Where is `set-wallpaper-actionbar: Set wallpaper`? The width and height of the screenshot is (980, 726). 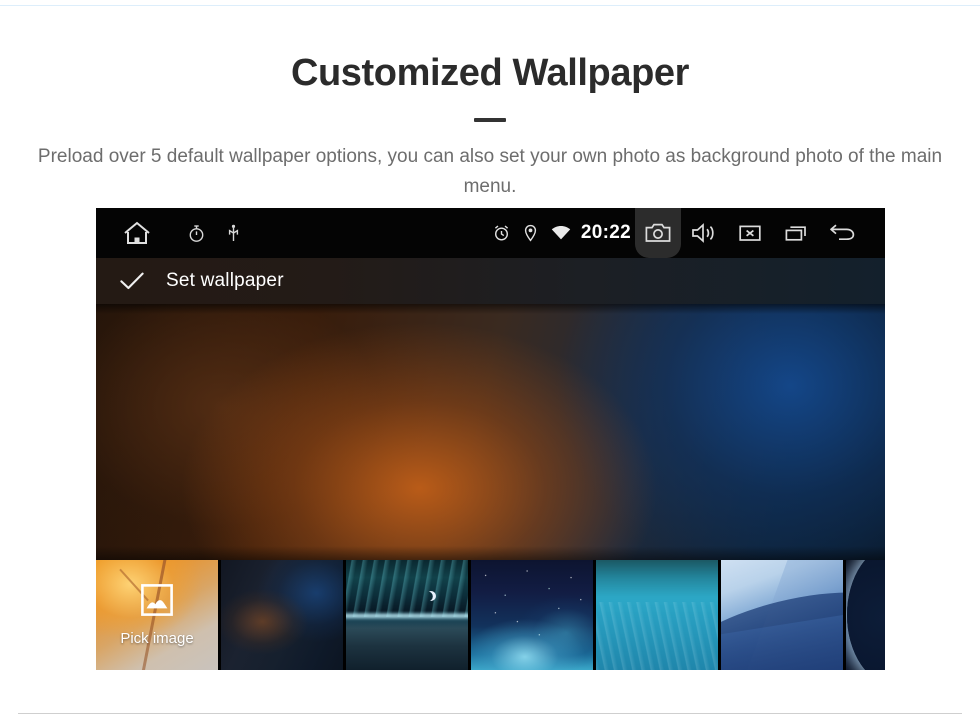
set-wallpaper-actionbar: Set wallpaper is located at coordinates (490, 281).